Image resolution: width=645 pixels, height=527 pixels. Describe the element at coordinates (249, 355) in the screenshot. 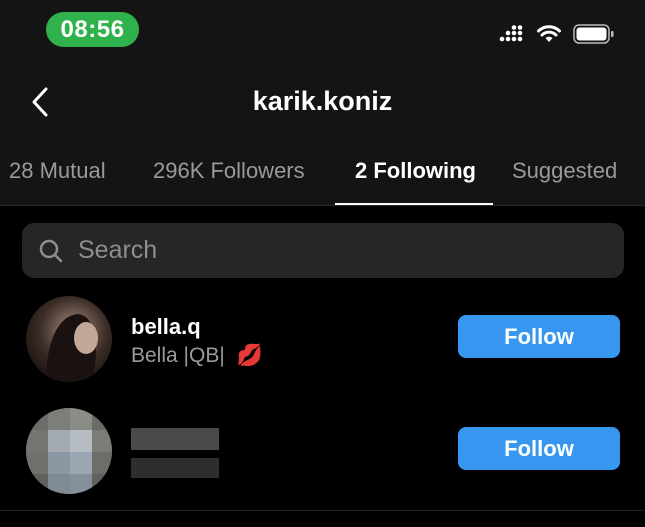

I see `kiss-emoji: 💋` at that location.